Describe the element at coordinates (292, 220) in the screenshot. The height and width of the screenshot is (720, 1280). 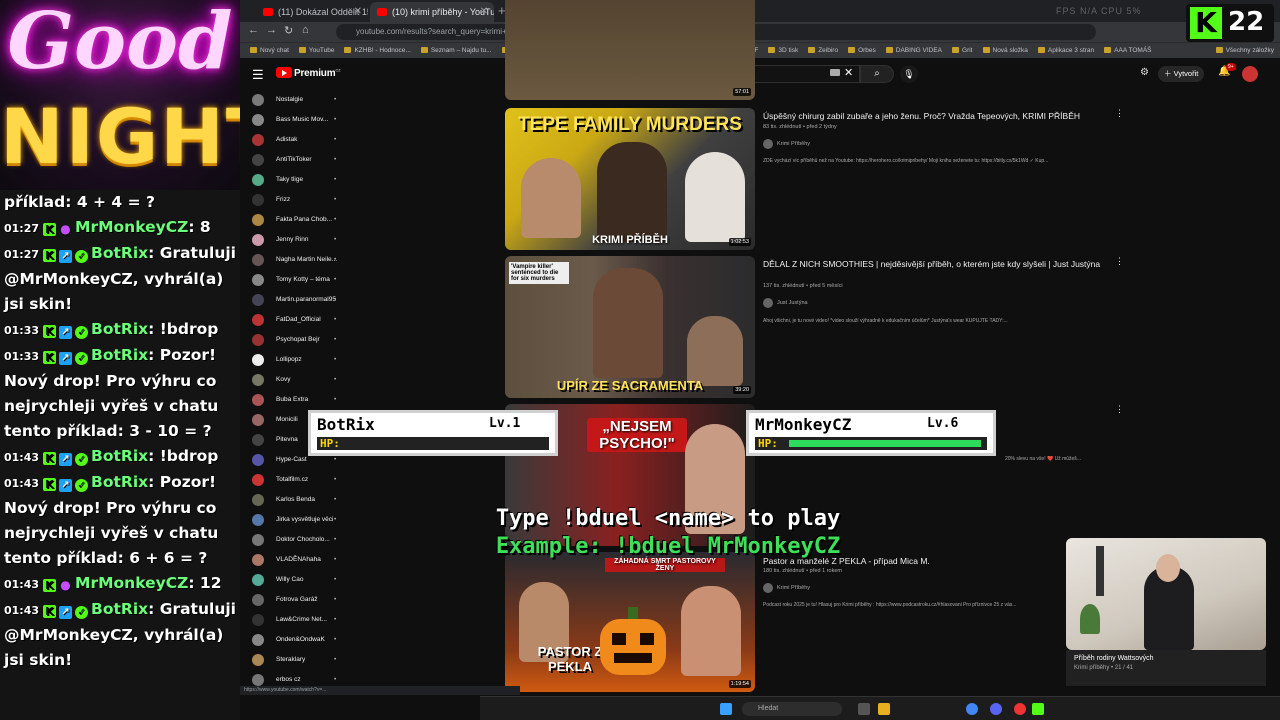
I see `sidebar-channel-item: Fakta Pana Chob... •` at that location.